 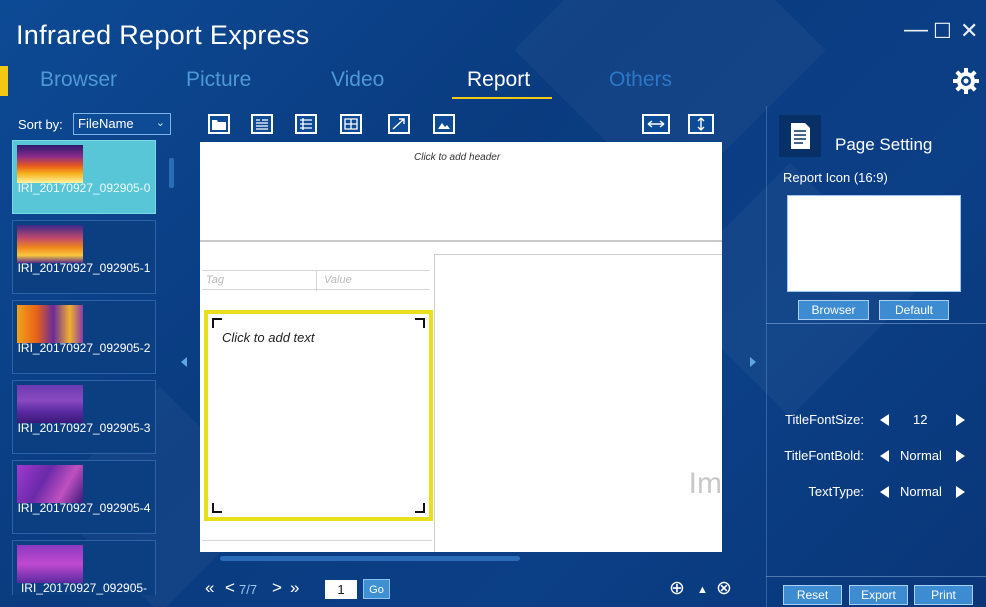 What do you see at coordinates (376, 589) in the screenshot?
I see `go-button: Go` at bounding box center [376, 589].